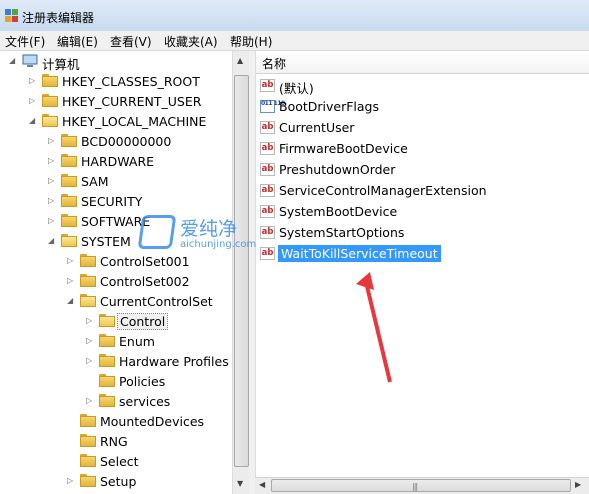  Describe the element at coordinates (338, 211) in the screenshot. I see `value-name: SystemBootDevice` at that location.